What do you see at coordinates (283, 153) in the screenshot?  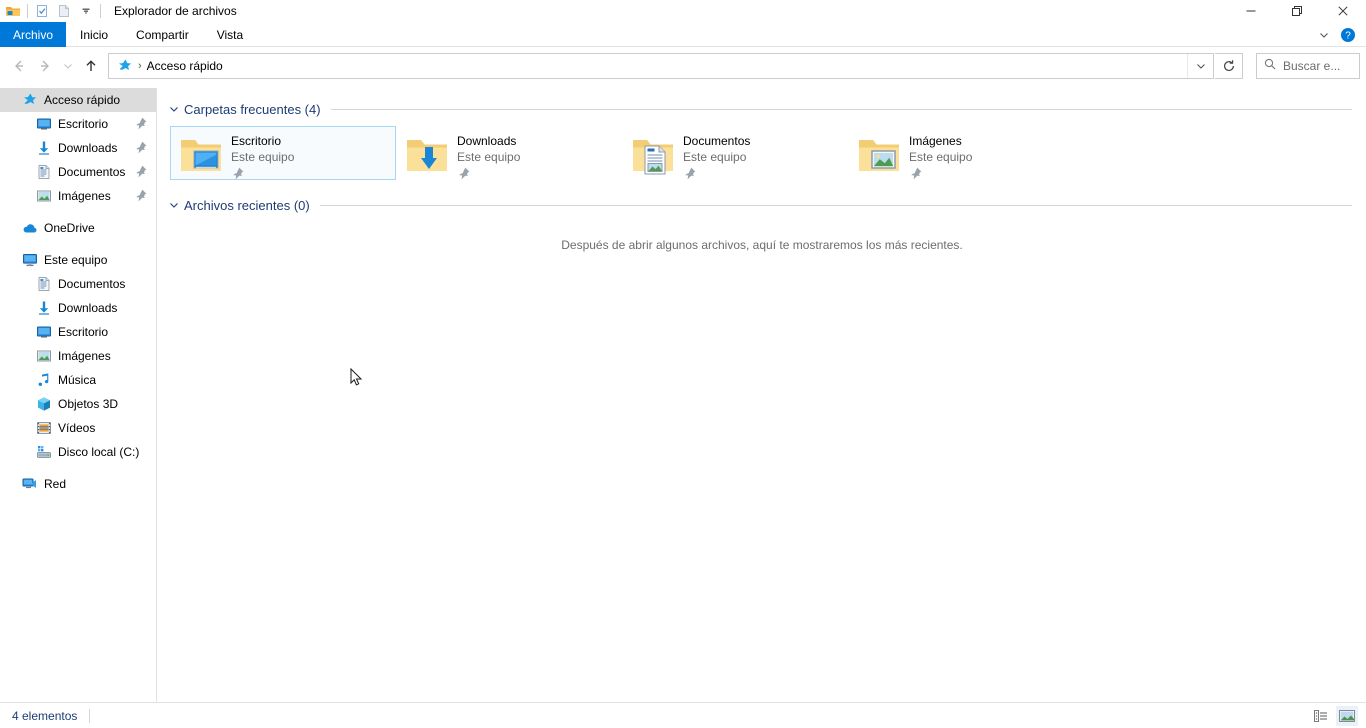 I see `folder-tile: Escritorio Este equipo` at bounding box center [283, 153].